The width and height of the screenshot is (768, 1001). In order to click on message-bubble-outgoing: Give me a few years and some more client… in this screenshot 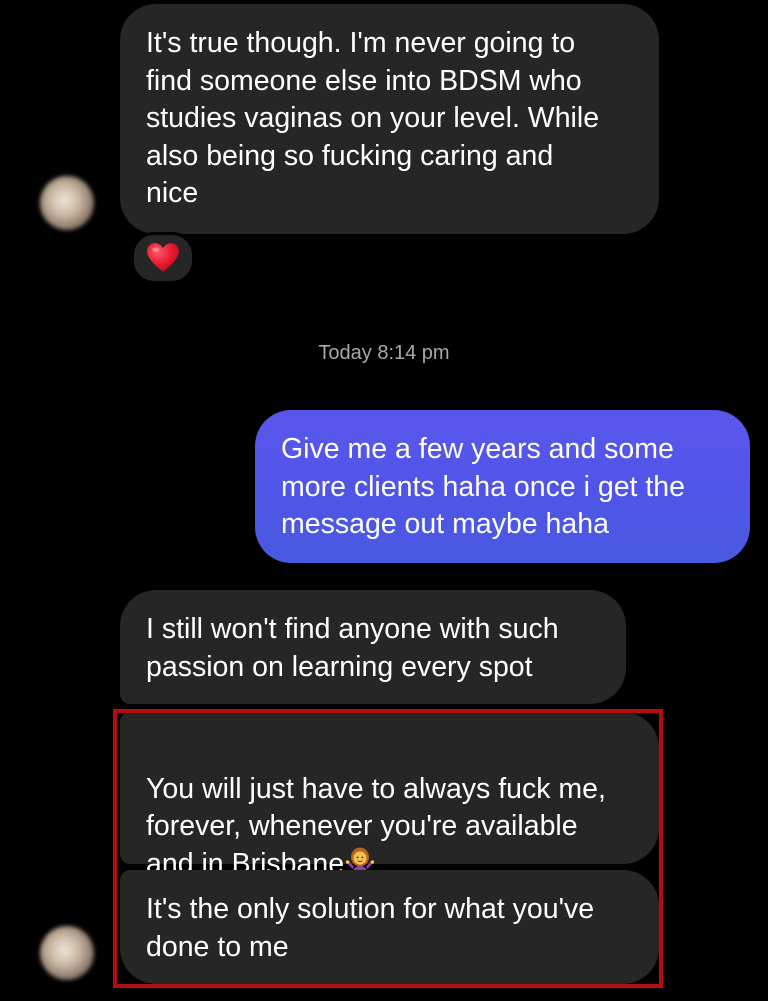, I will do `click(502, 486)`.